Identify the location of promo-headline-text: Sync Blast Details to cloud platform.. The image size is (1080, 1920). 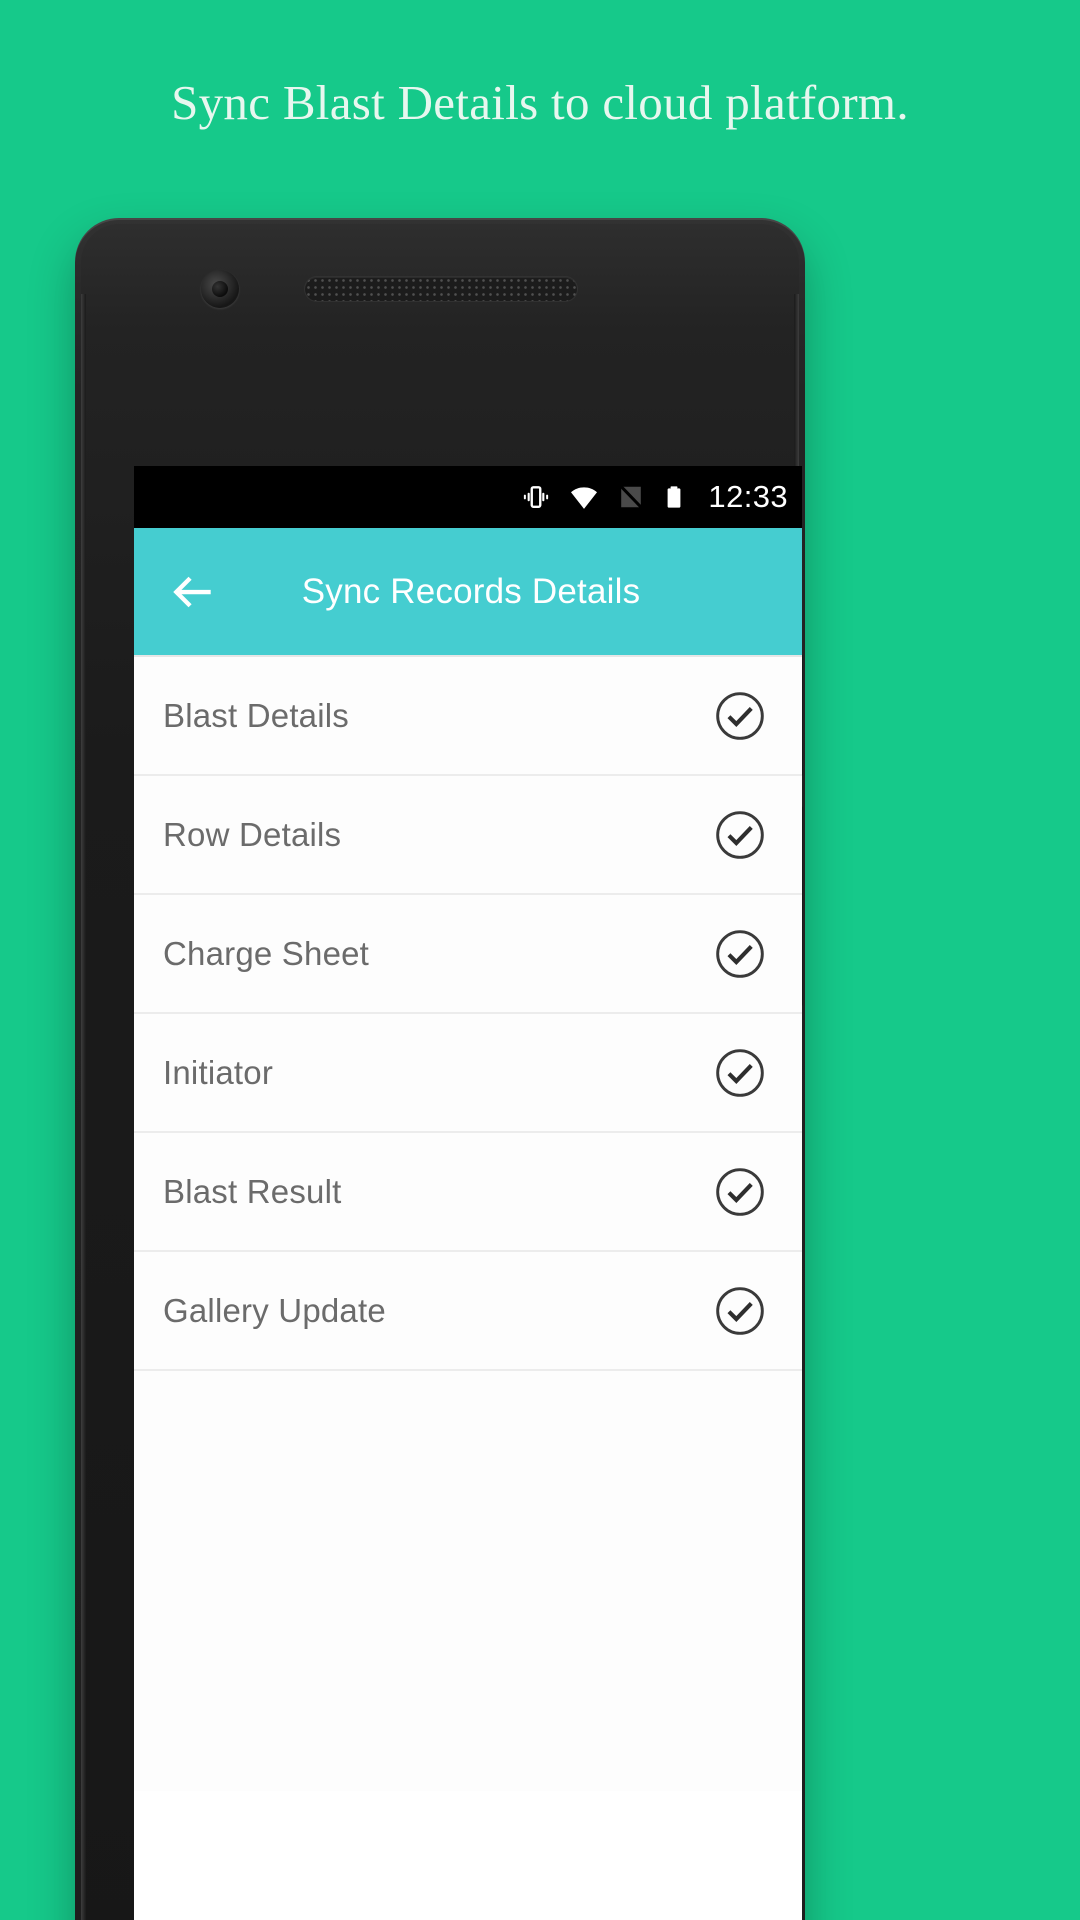
(540, 102).